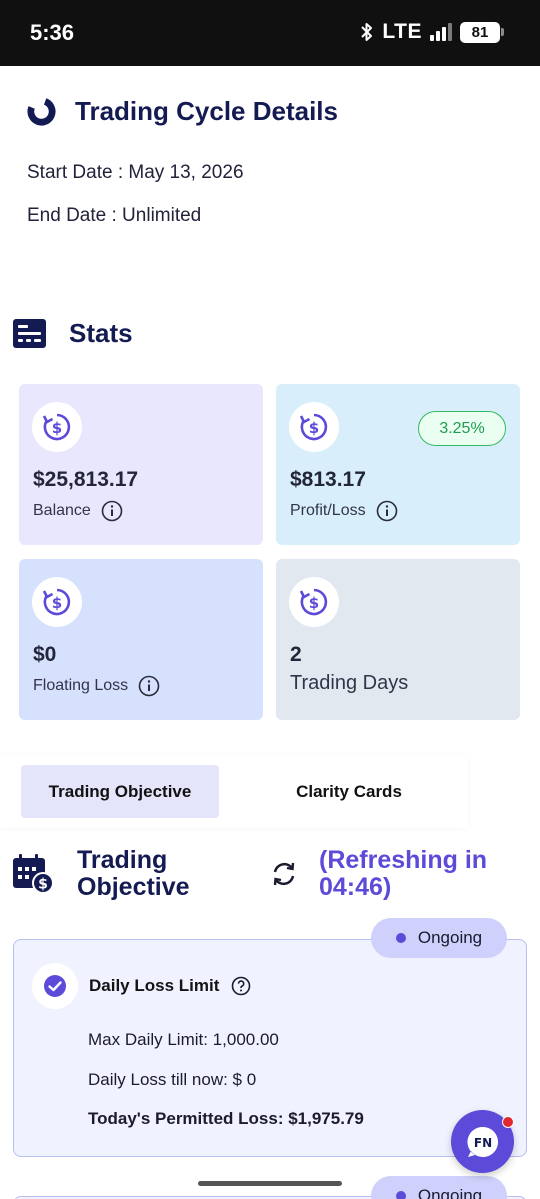  I want to click on floating-loss-value: $0, so click(45, 654).